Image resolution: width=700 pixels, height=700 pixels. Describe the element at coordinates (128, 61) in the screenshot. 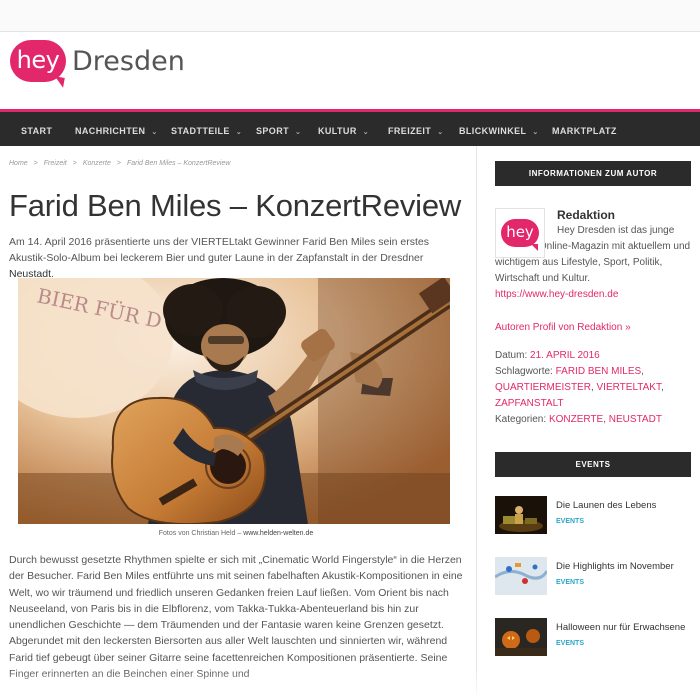

I see `logo-city-name: Dresden` at that location.